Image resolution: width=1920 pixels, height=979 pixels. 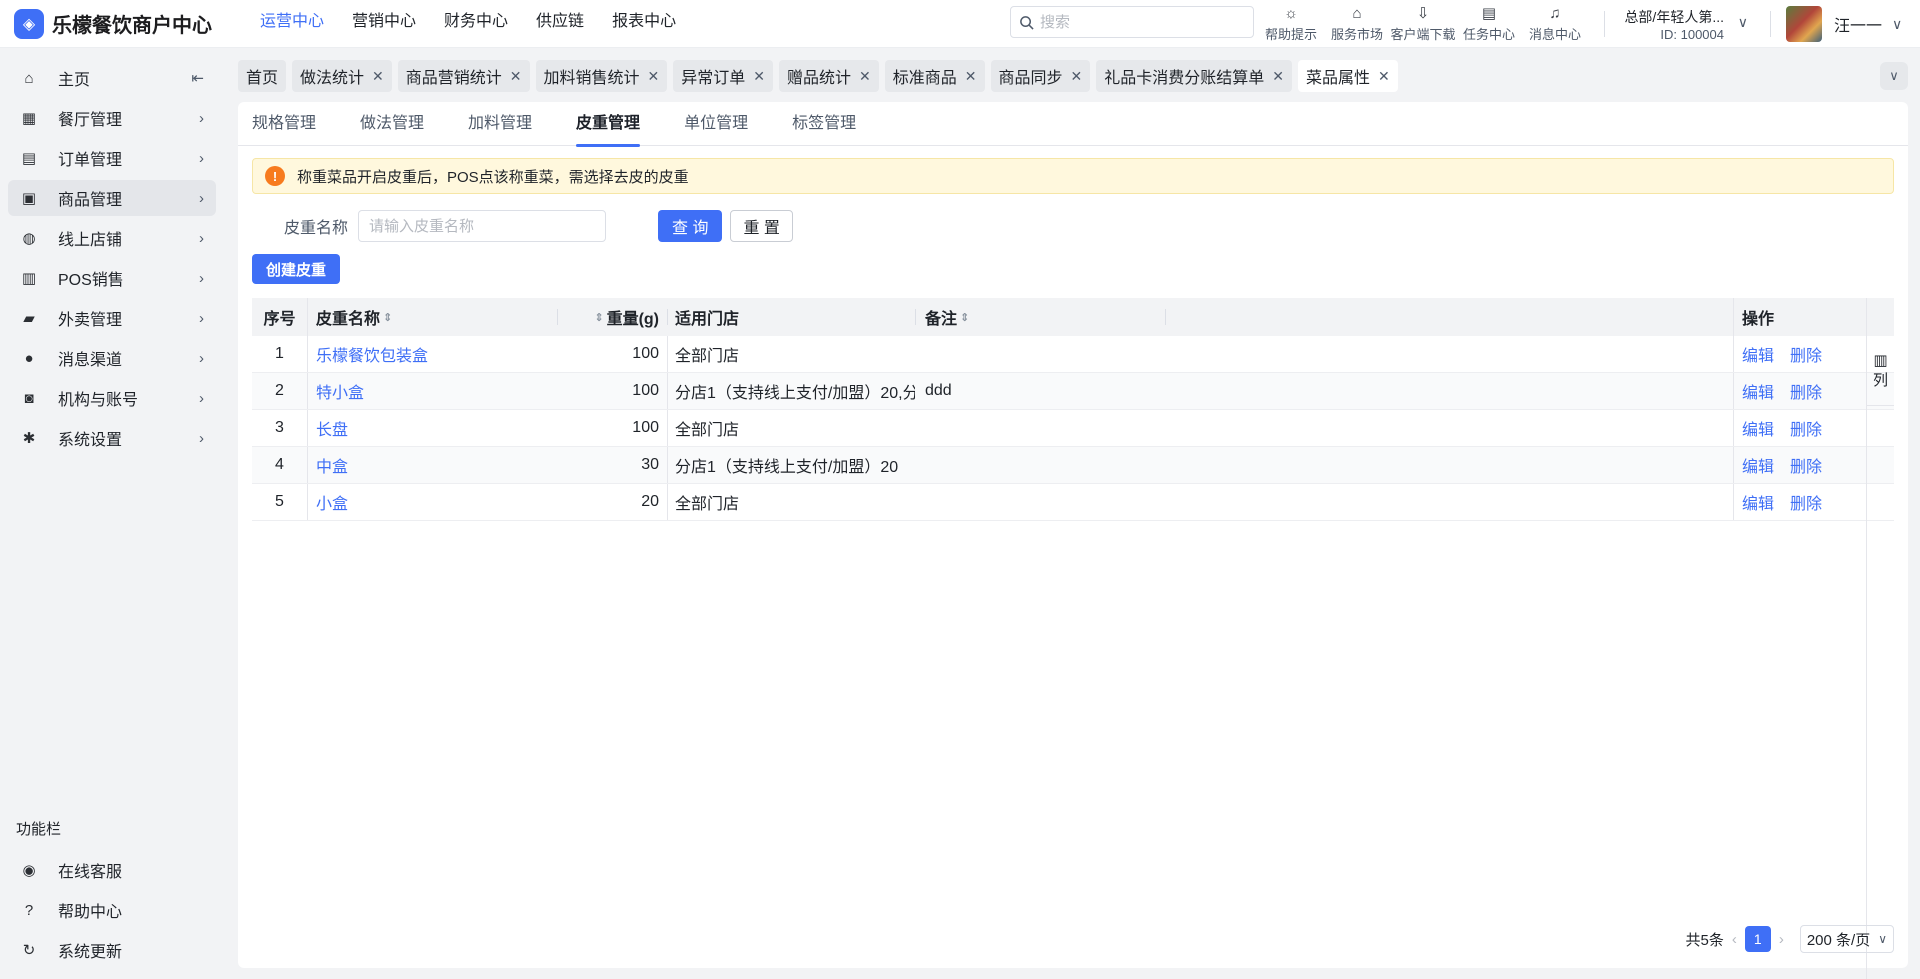 What do you see at coordinates (1357, 24) in the screenshot?
I see `service-market-button: ⌂ 服务市场` at bounding box center [1357, 24].